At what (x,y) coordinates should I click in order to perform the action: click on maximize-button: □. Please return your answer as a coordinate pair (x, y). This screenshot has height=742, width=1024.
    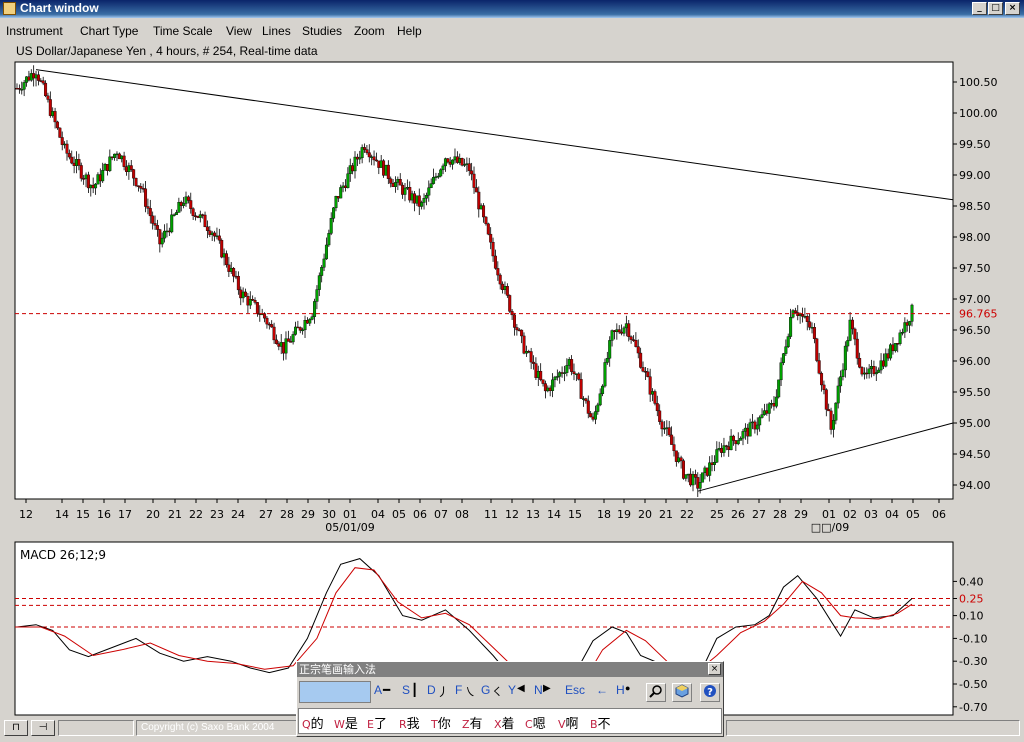
    Looking at the image, I should click on (995, 8).